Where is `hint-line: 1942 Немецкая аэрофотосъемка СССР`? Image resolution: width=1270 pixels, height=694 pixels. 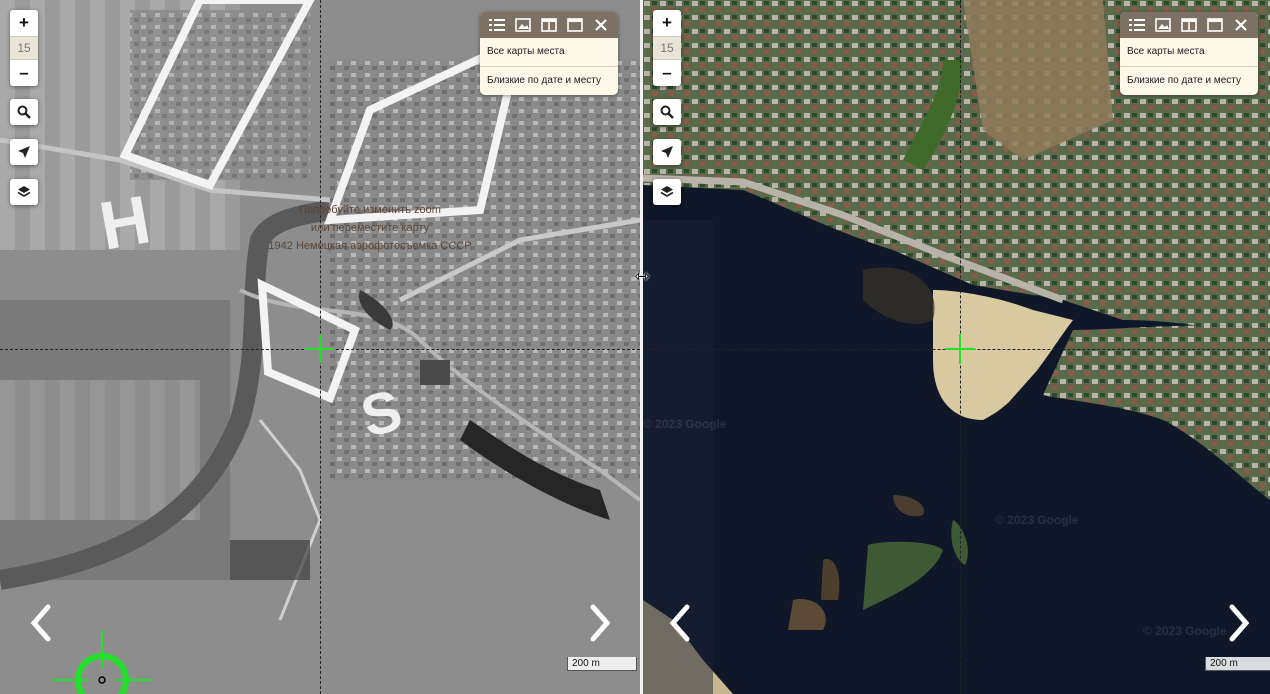 hint-line: 1942 Немецкая аэрофотосъемка СССР is located at coordinates (370, 246).